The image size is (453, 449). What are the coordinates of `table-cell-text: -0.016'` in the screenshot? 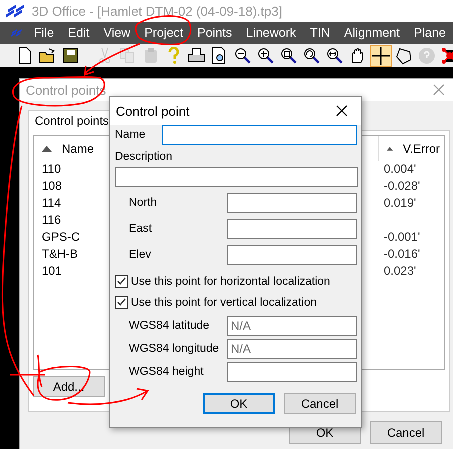 It's located at (402, 254).